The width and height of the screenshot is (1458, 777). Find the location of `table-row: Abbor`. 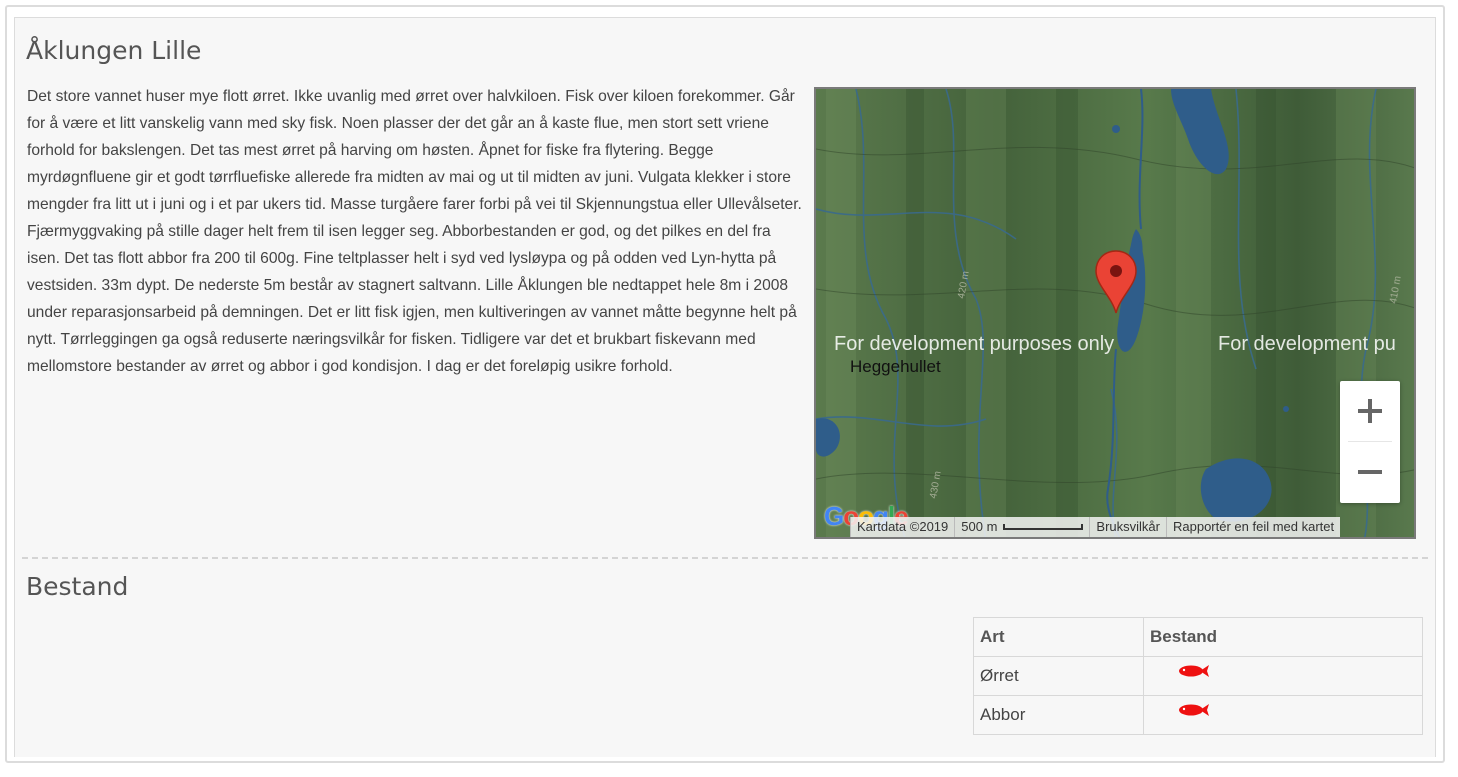

table-row: Abbor is located at coordinates (1198, 715).